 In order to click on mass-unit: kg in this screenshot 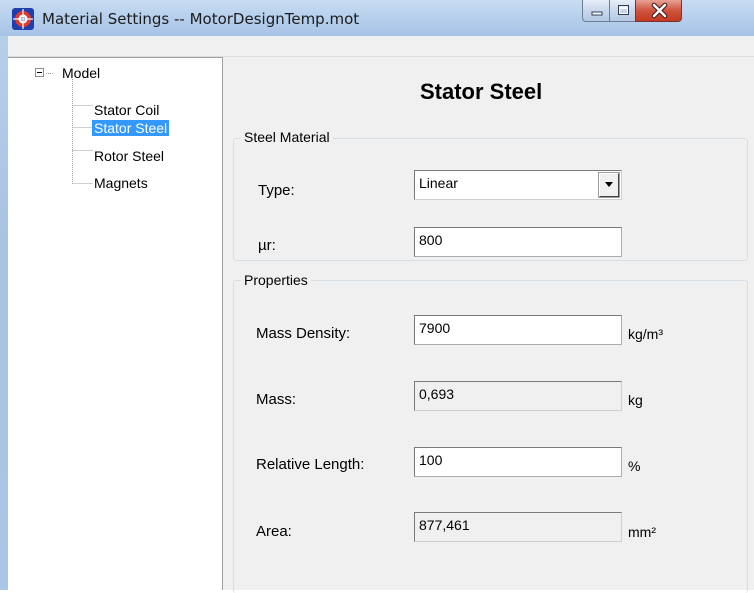, I will do `click(635, 400)`.